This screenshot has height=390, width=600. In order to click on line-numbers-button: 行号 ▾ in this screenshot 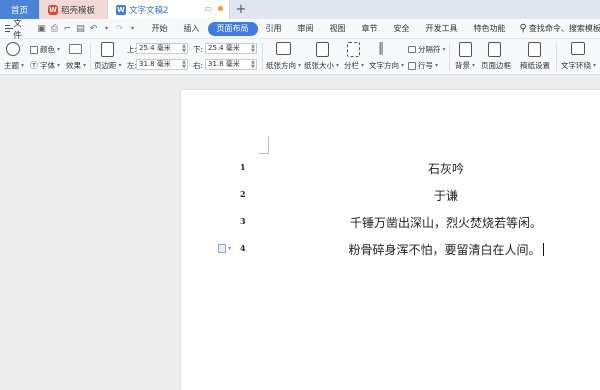, I will do `click(423, 65)`.